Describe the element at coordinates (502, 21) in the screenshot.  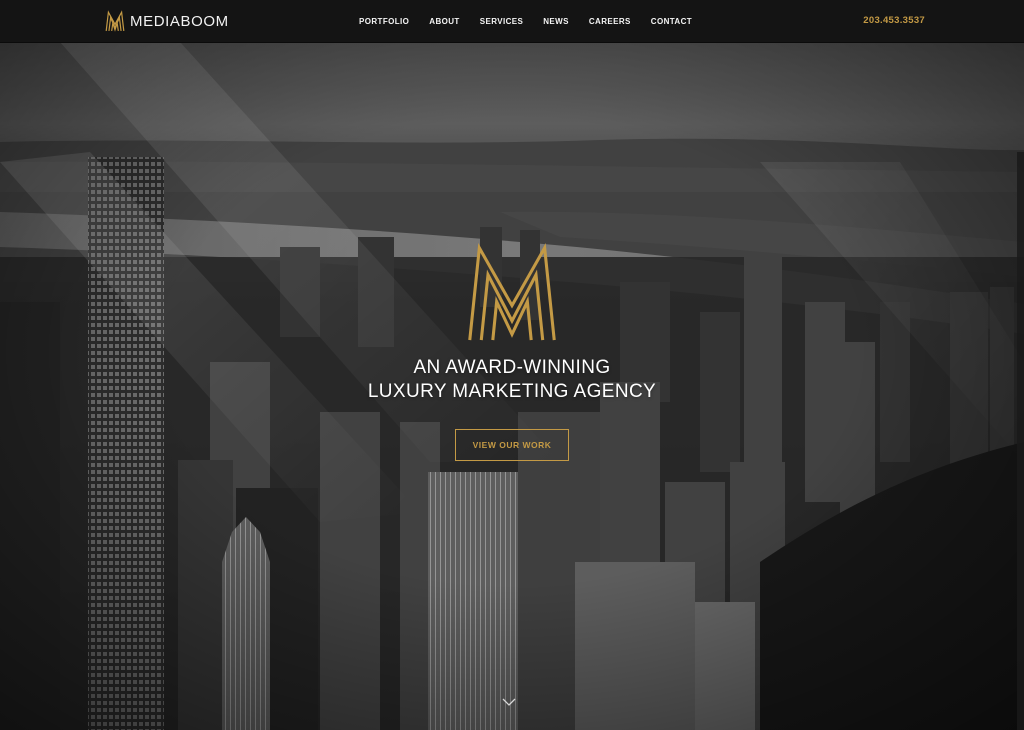
I see `nav-item-services: SERVICES` at that location.